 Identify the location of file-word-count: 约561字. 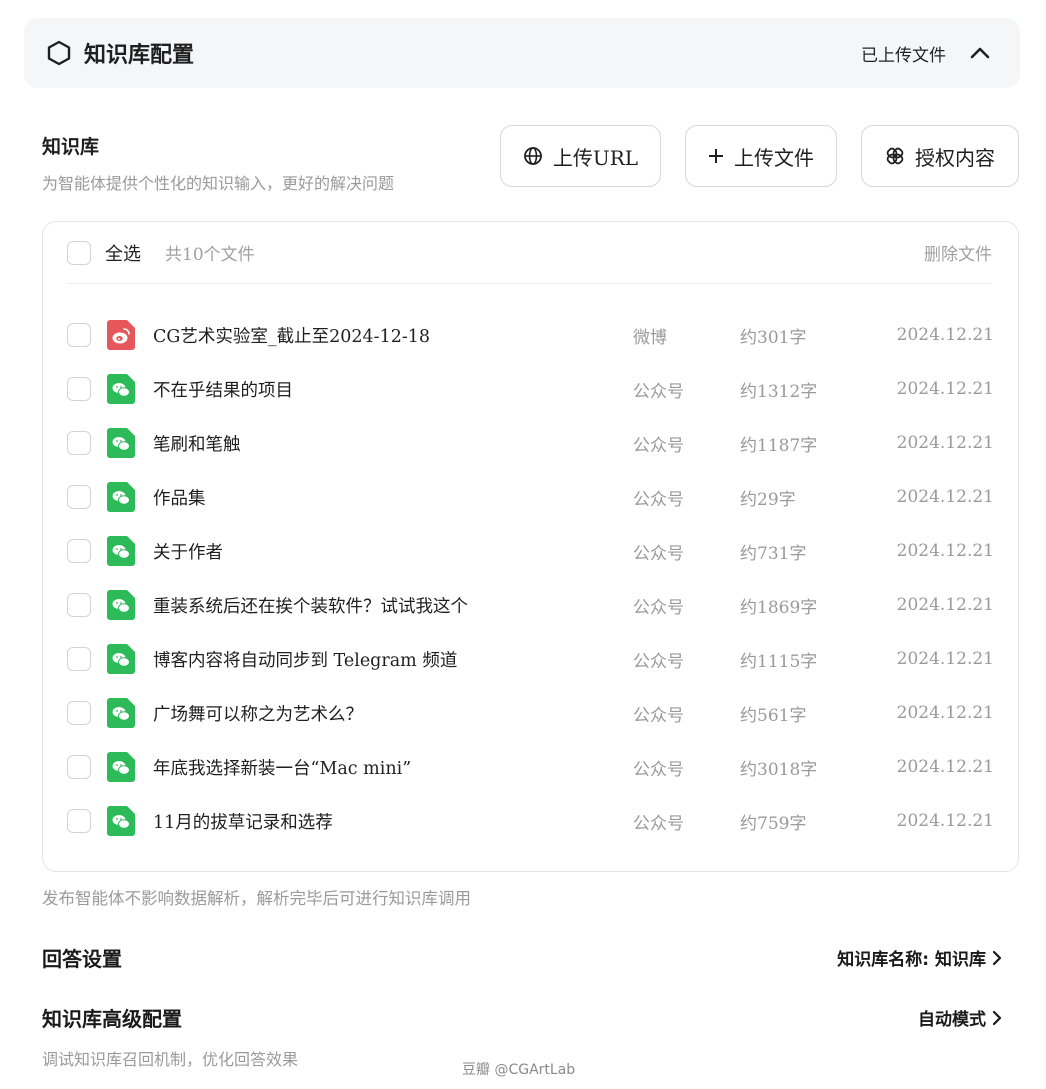
(773, 715).